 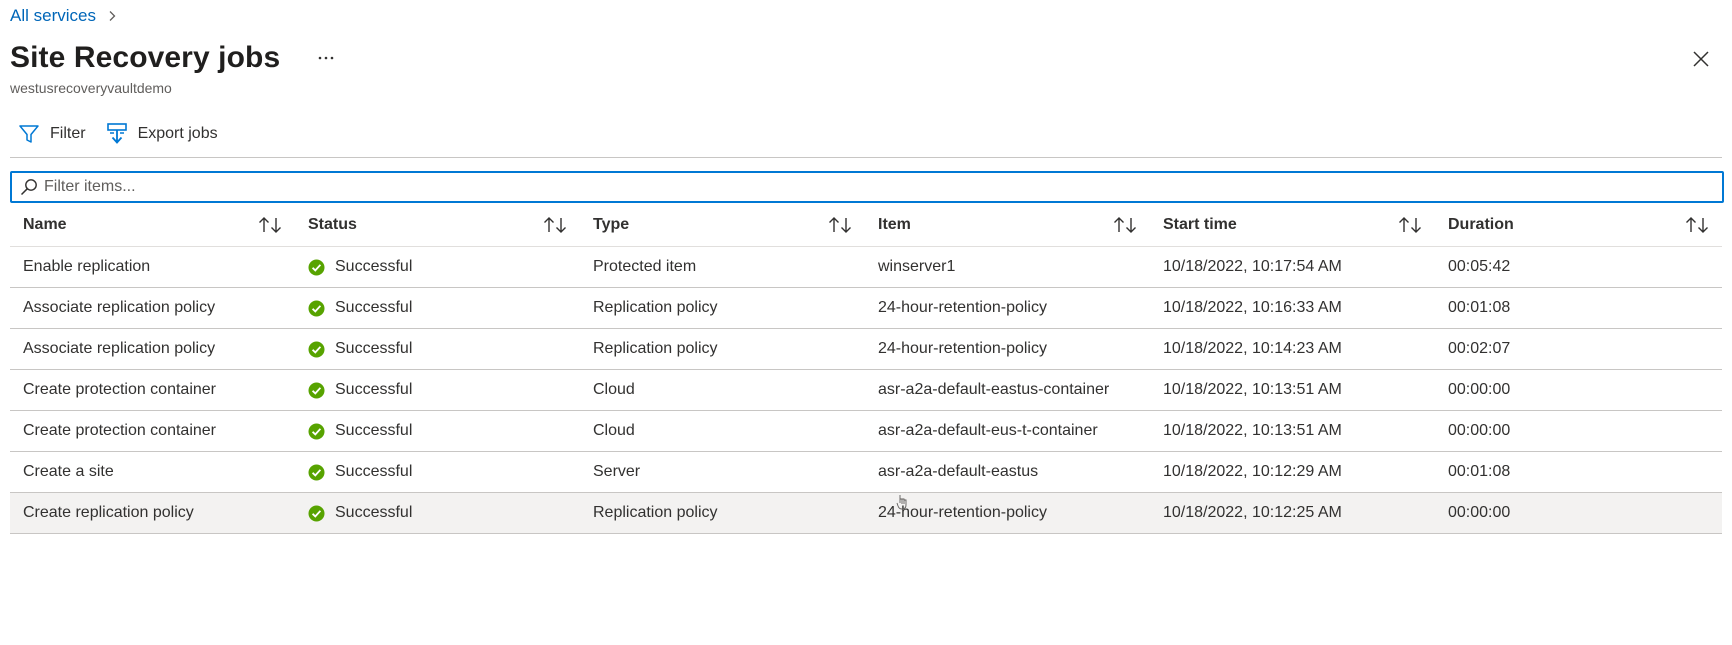 I want to click on cell-start-time: 10/18/2022, 10:16:33 AM, so click(x=1252, y=307).